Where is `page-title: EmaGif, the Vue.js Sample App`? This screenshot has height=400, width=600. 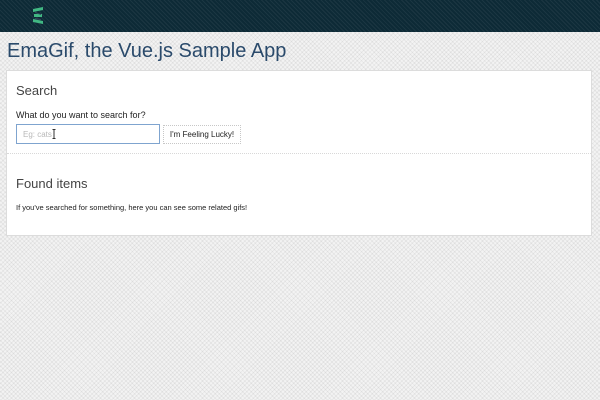
page-title: EmaGif, the Vue.js Sample App is located at coordinates (147, 51).